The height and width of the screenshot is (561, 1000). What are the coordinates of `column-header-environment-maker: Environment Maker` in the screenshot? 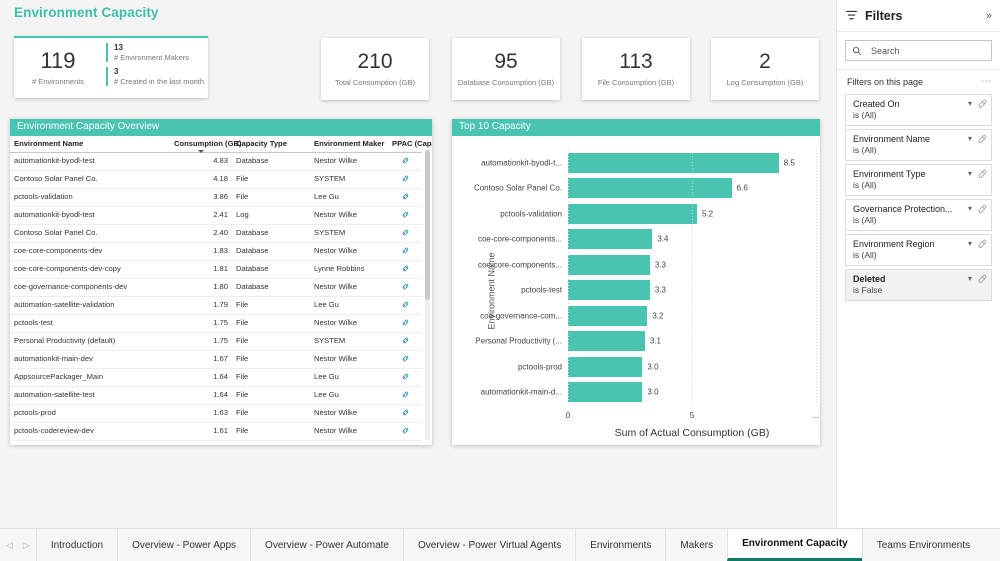 It's located at (349, 144).